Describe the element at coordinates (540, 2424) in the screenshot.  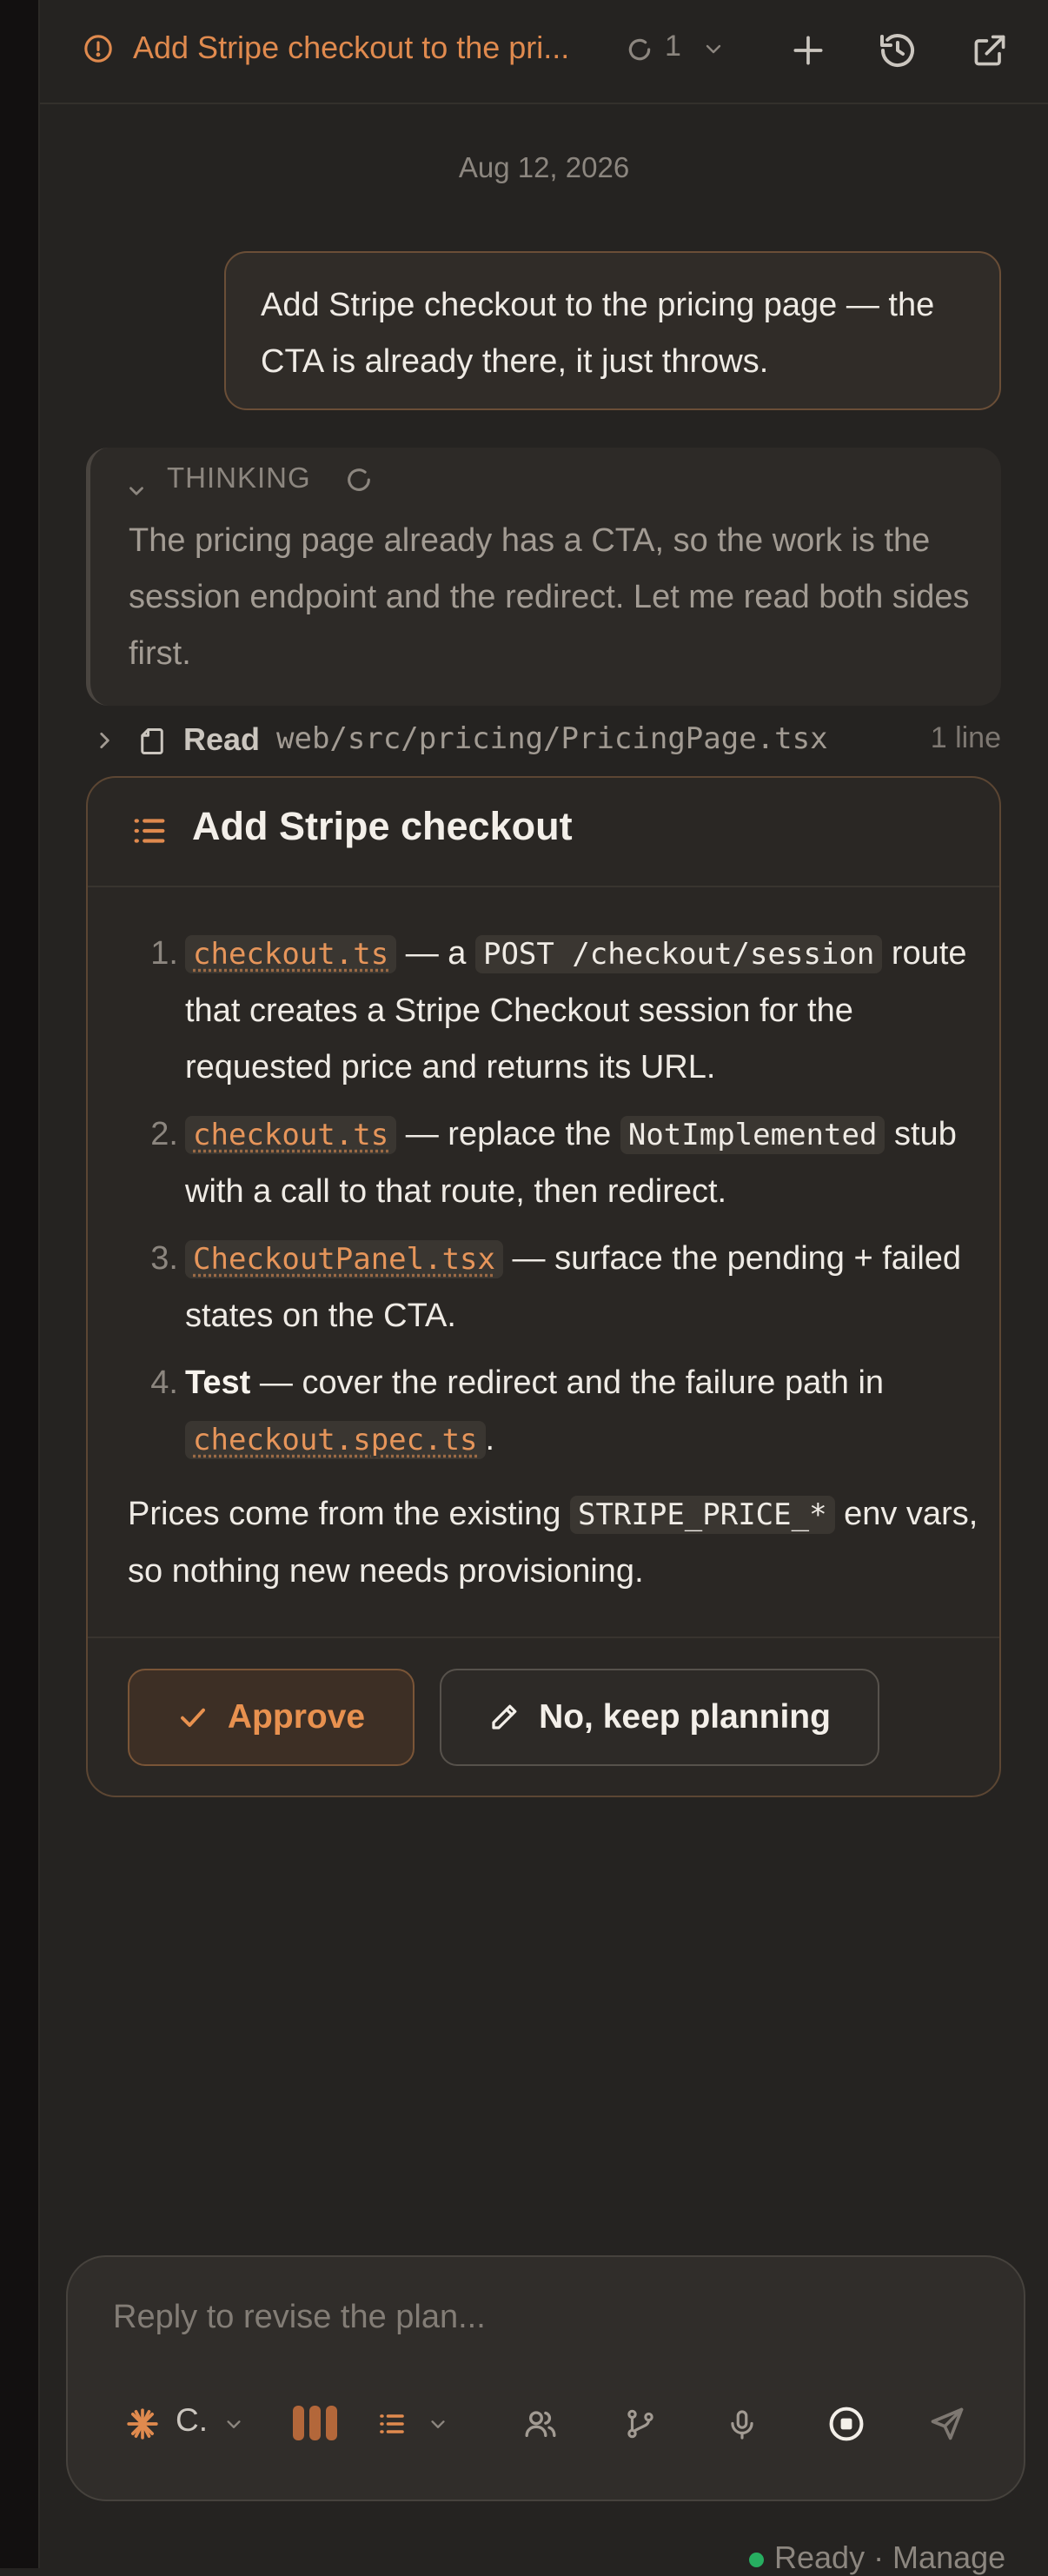
I see `users-icon` at that location.